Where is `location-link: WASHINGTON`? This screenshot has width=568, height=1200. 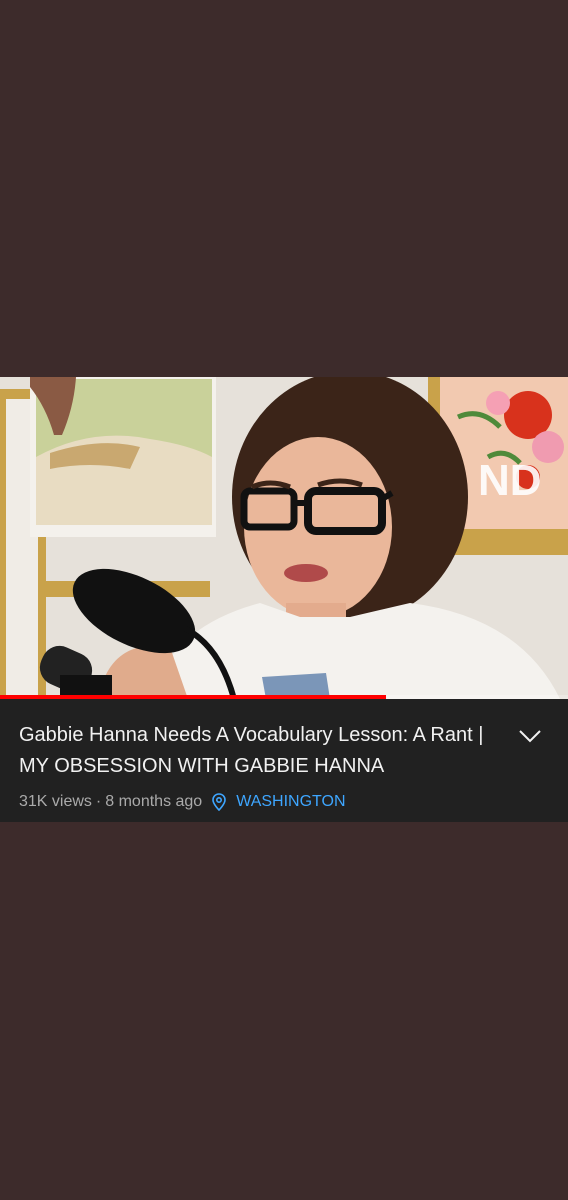 location-link: WASHINGTON is located at coordinates (290, 802).